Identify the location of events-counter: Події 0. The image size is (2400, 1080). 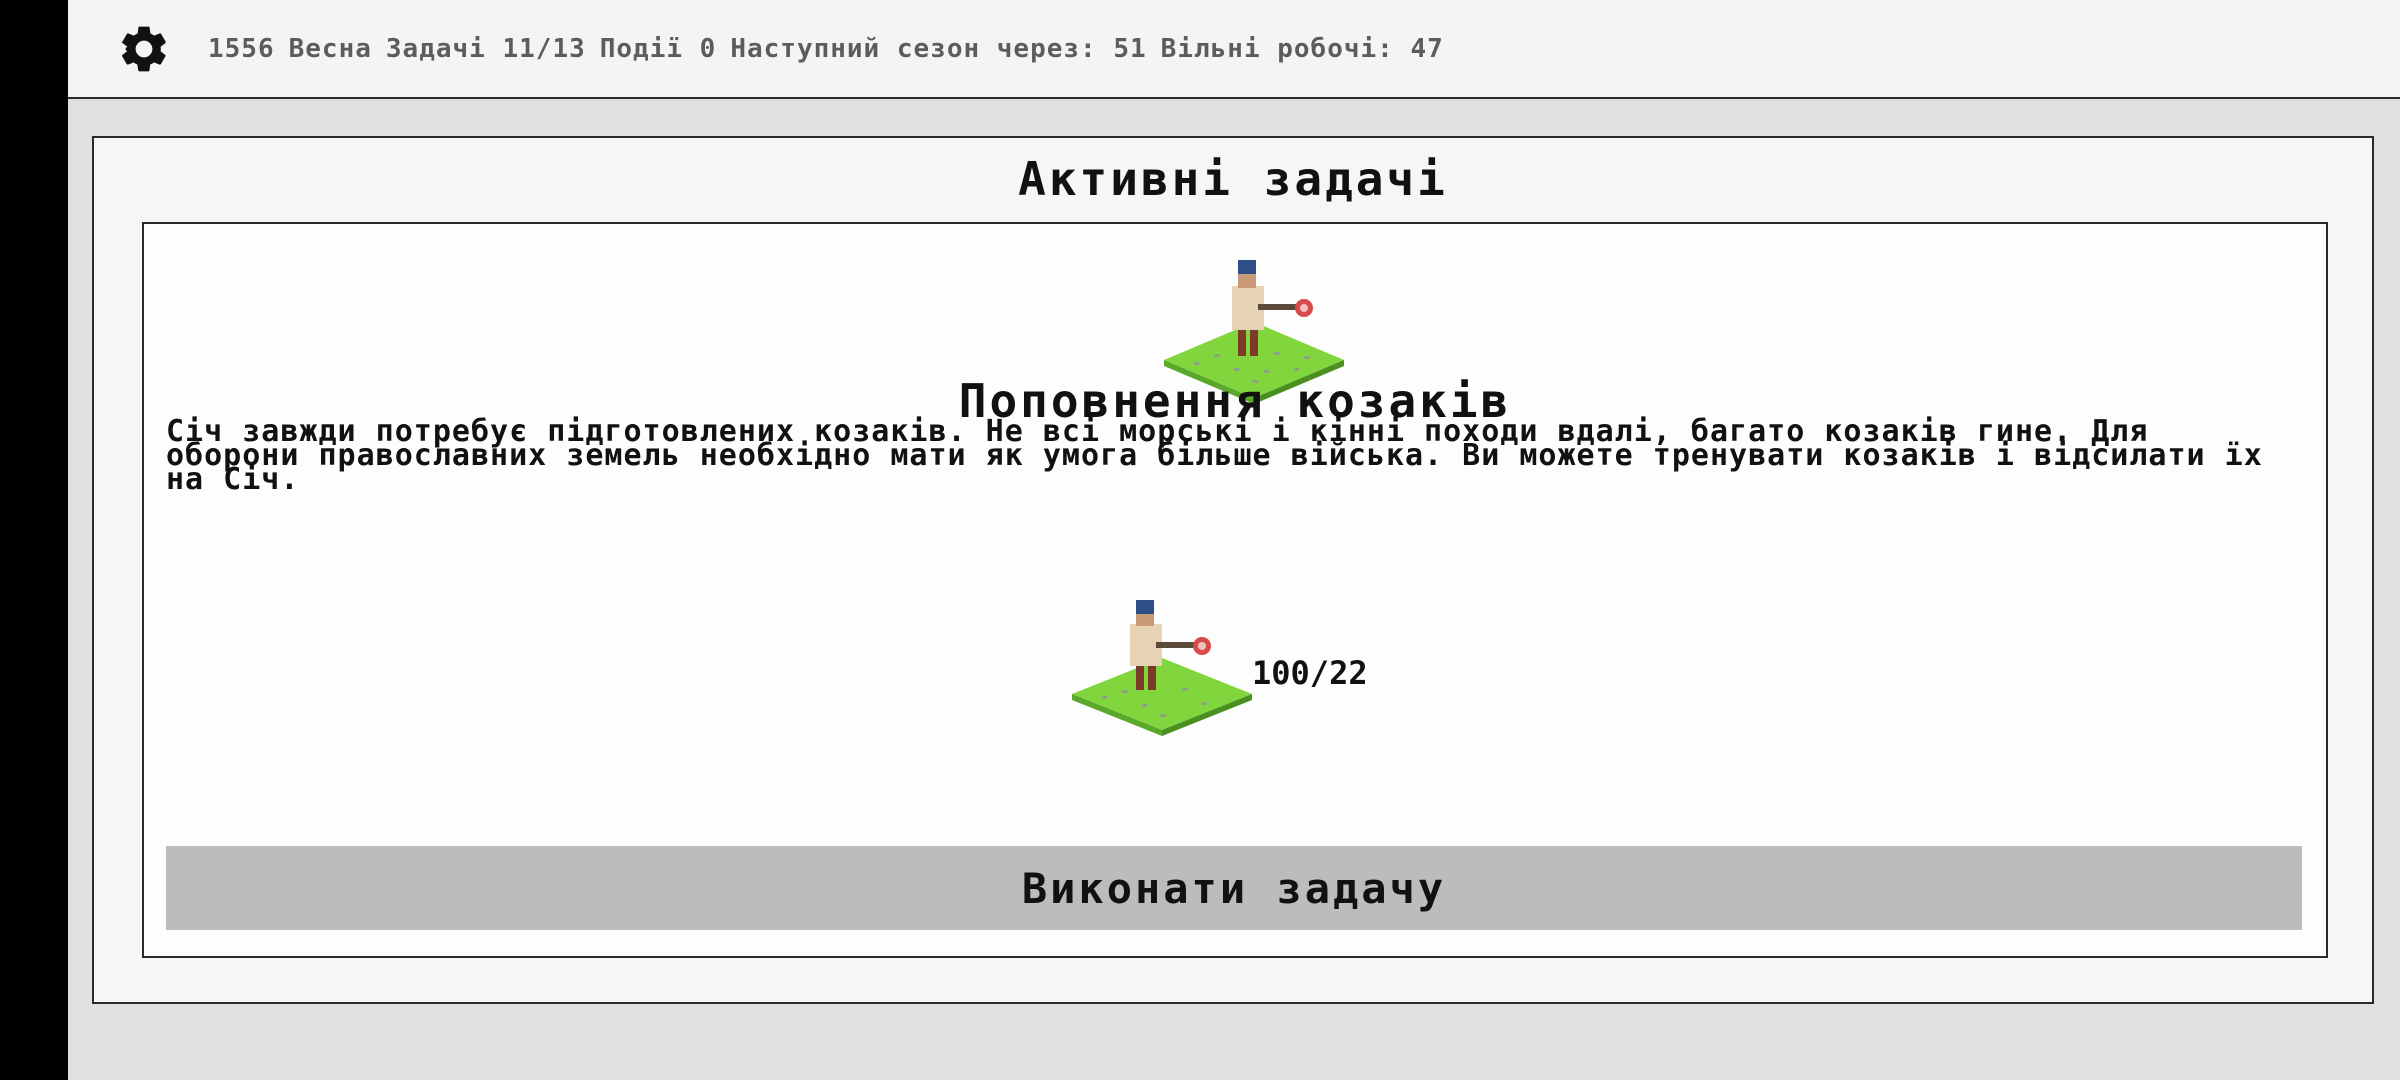
(658, 48).